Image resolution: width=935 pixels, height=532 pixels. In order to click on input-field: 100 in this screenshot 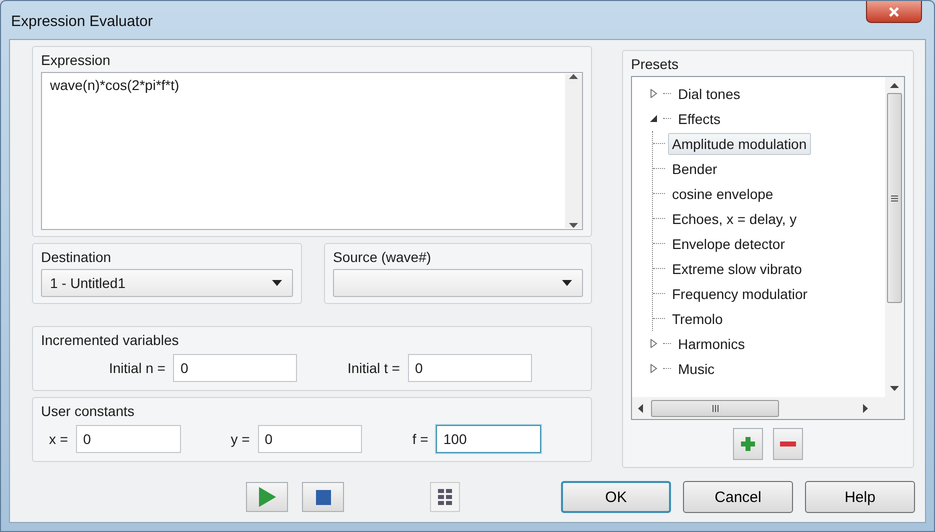, I will do `click(488, 439)`.